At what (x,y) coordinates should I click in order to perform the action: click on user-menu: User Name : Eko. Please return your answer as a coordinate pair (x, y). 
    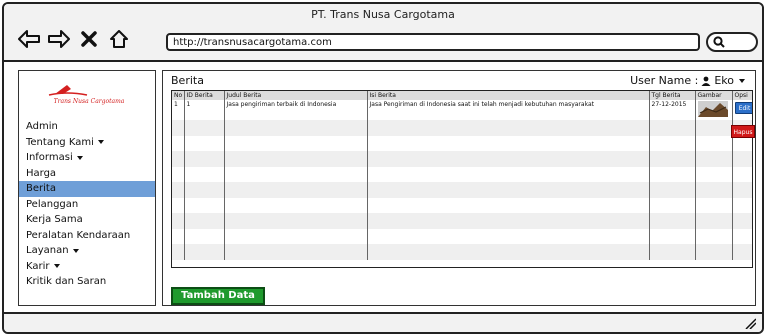
    Looking at the image, I should click on (687, 80).